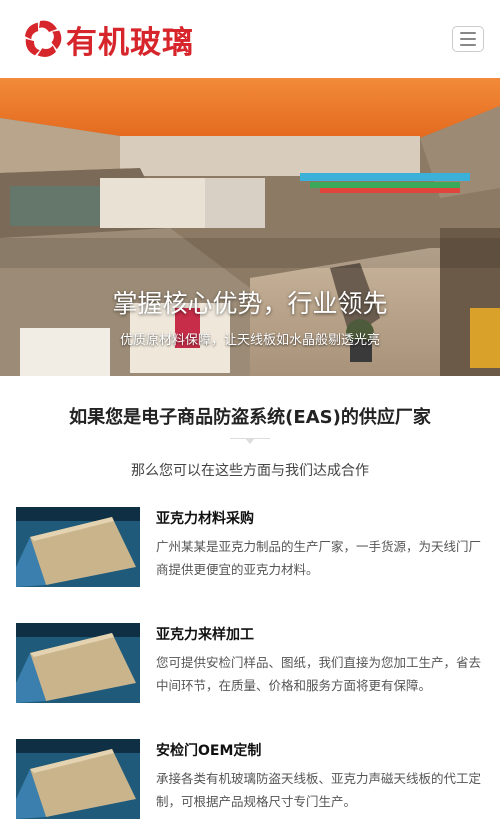 Image resolution: width=500 pixels, height=819 pixels. Describe the element at coordinates (319, 558) in the screenshot. I see `service-description: 广州某某是亚克力制品的生产厂家，一手货源，为天线门厂商提供更便宜的亚克力材料。` at that location.